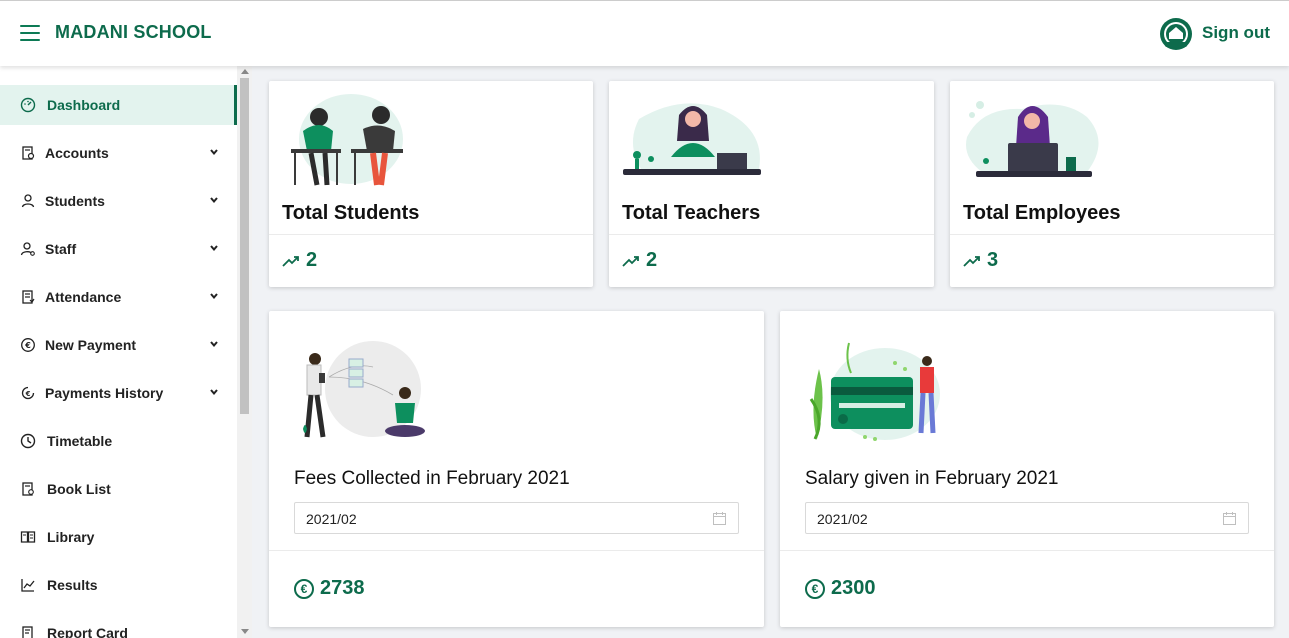  What do you see at coordinates (83, 297) in the screenshot?
I see `sidebar-item-label: Attendance` at bounding box center [83, 297].